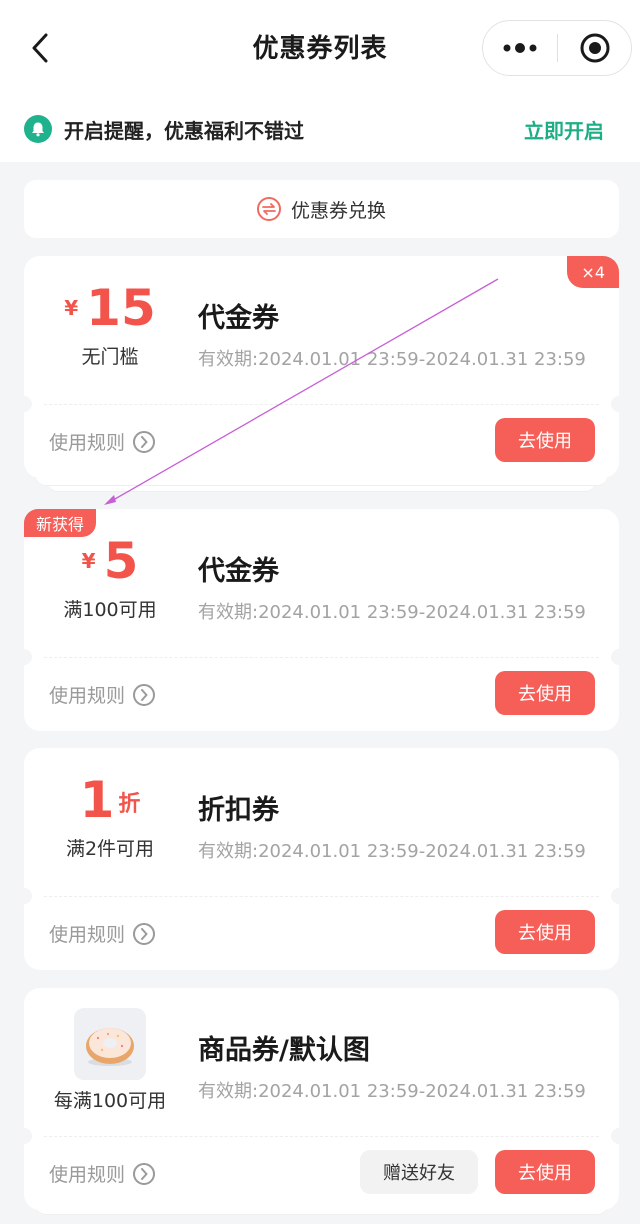  Describe the element at coordinates (110, 357) in the screenshot. I see `coupon-condition: 无门槛` at that location.